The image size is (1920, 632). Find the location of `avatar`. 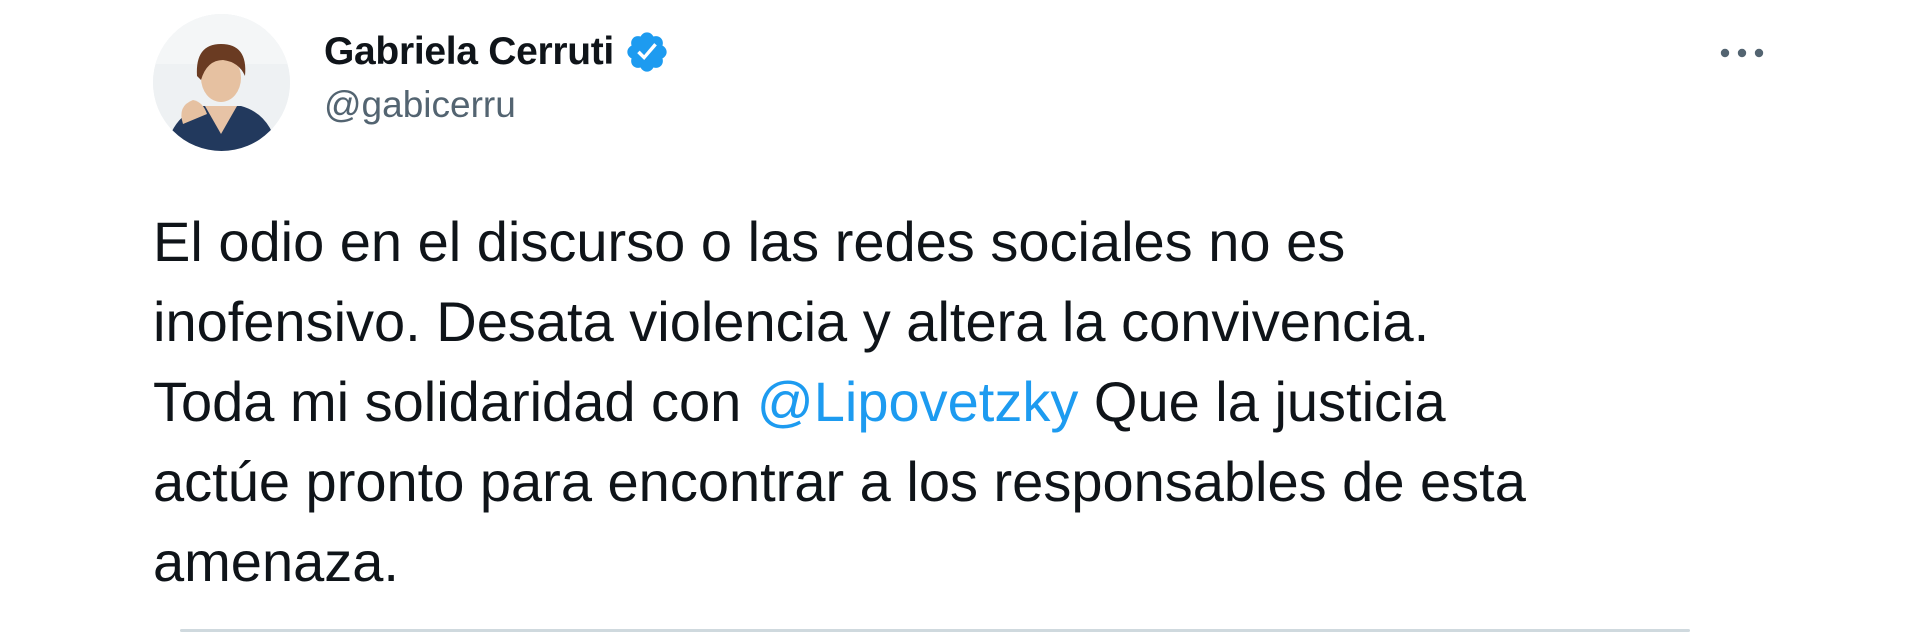

avatar is located at coordinates (221, 82).